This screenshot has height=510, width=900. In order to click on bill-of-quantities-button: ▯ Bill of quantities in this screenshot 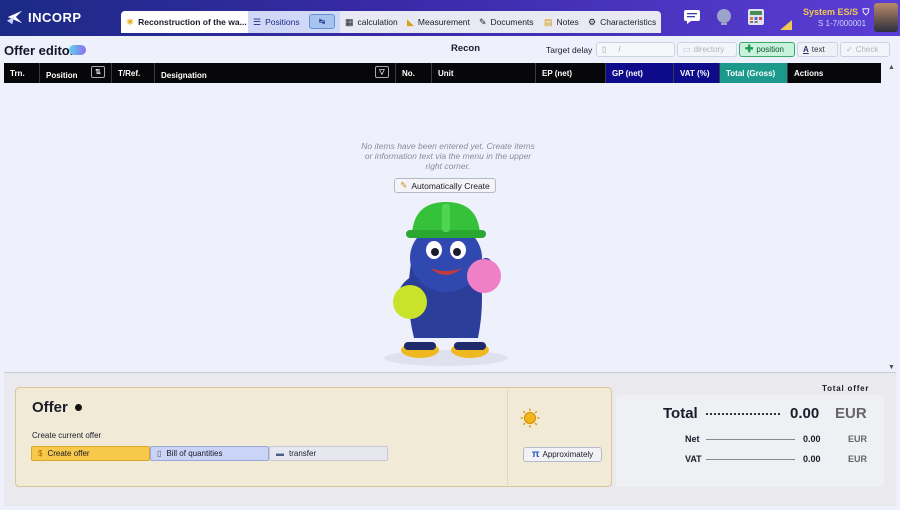, I will do `click(209, 453)`.